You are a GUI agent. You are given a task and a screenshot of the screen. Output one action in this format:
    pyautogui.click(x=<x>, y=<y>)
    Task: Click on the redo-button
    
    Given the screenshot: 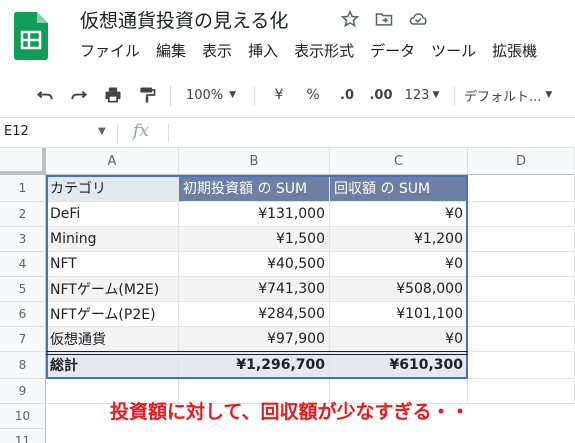 What is the action you would take?
    pyautogui.click(x=79, y=95)
    